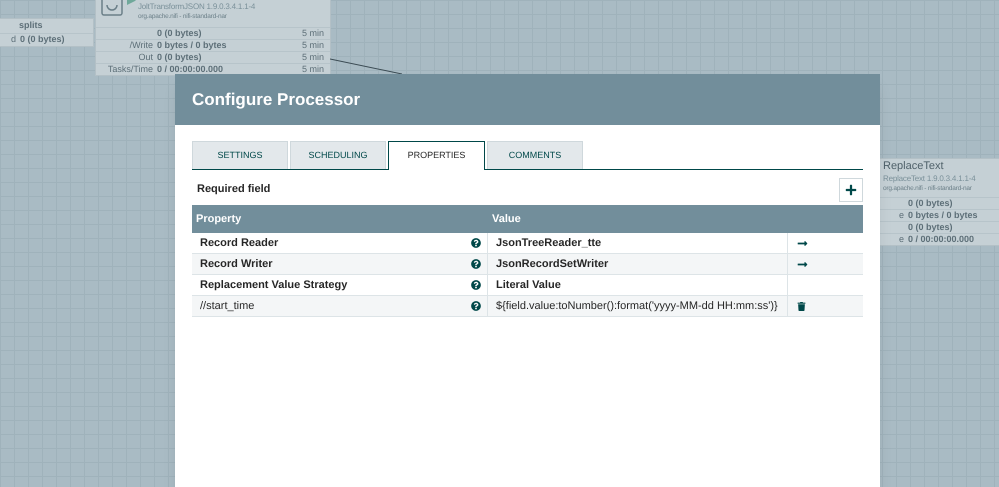 Image resolution: width=999 pixels, height=487 pixels. What do you see at coordinates (197, 6) in the screenshot?
I see `processor-type: JoltTransformJSON 1.9.0.3.4.1.1-4` at bounding box center [197, 6].